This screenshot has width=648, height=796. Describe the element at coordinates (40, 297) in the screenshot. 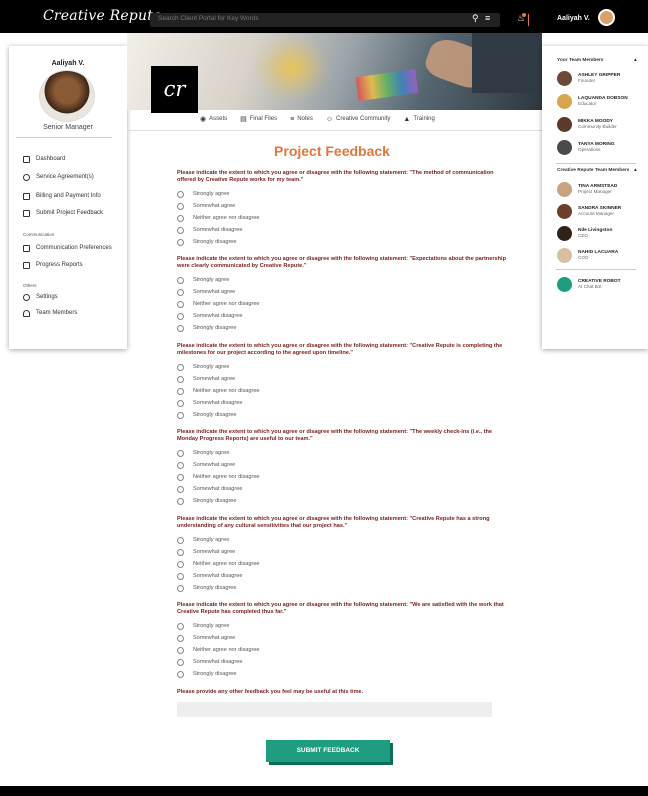

I see `sidebar-item-settings: Settings` at that location.